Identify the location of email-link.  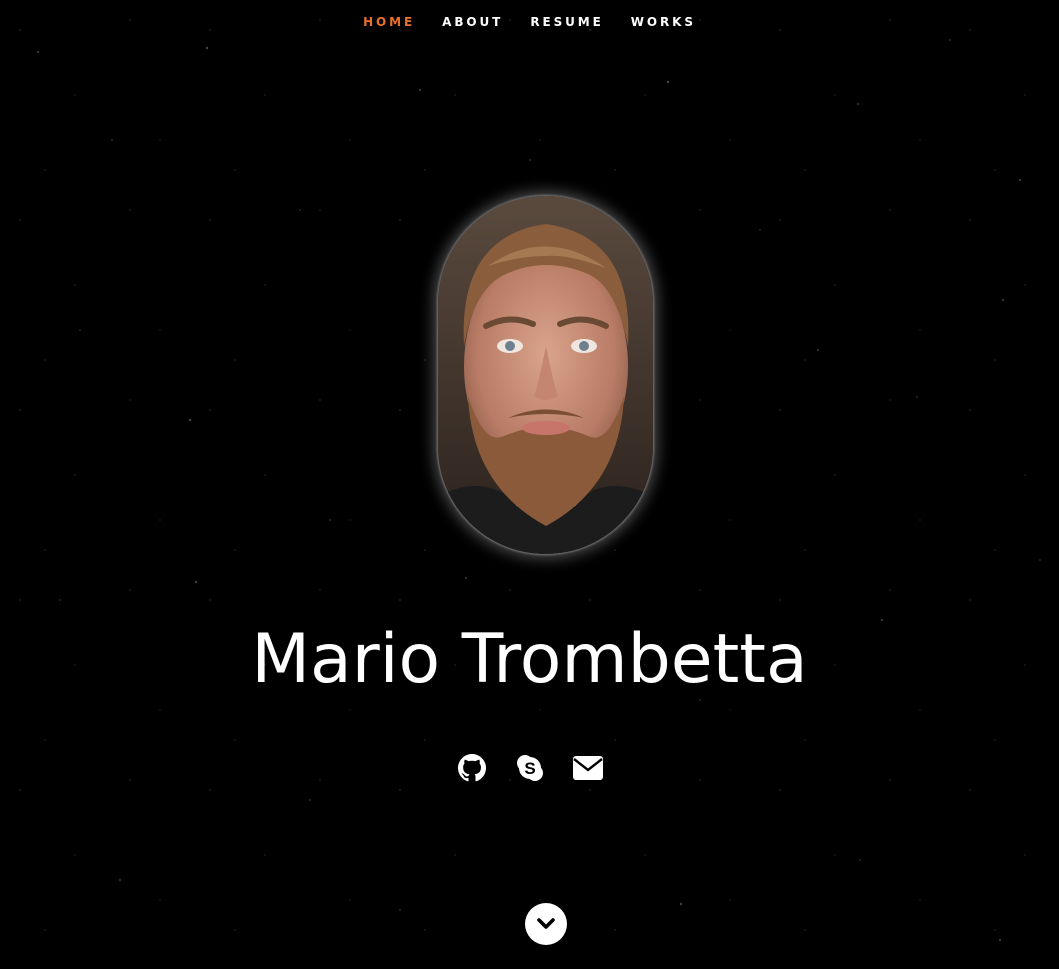
(588, 768).